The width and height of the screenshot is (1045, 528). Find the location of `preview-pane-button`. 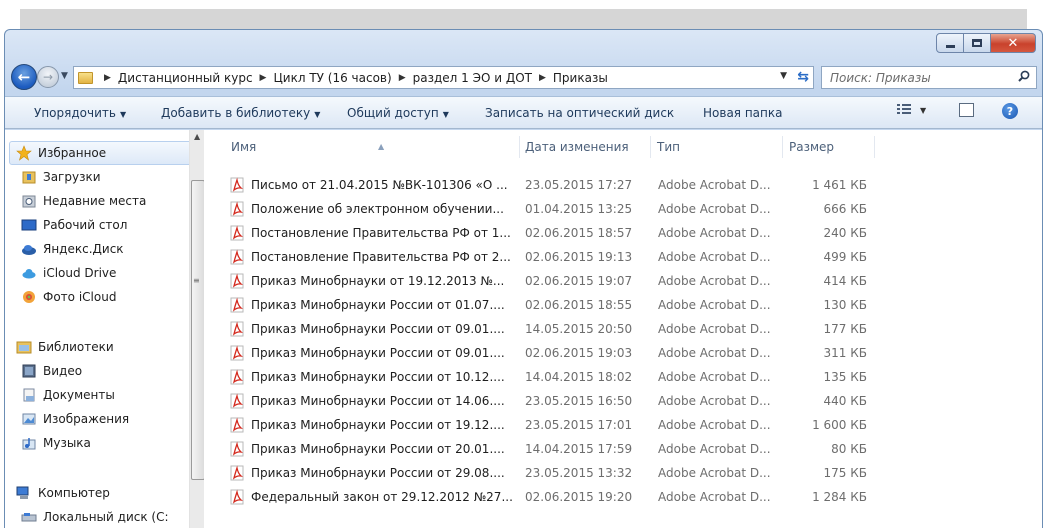

preview-pane-button is located at coordinates (966, 110).